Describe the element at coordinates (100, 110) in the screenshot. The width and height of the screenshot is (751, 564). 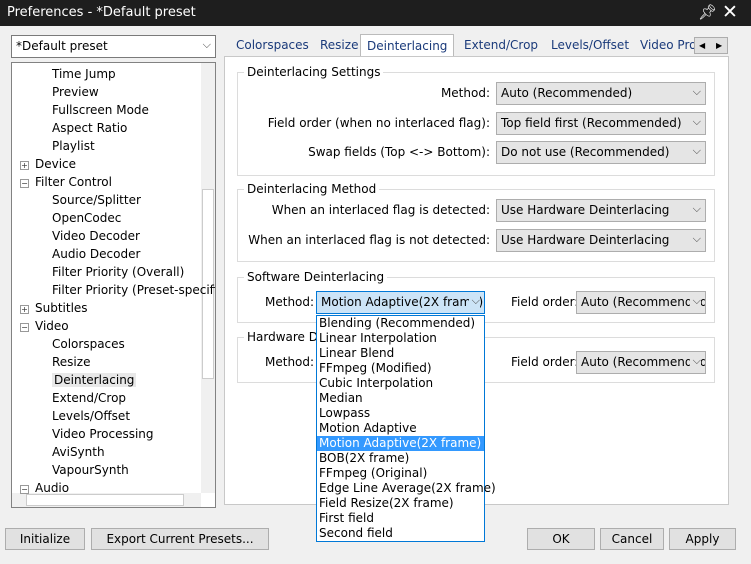
I see `tree-item: Fullscreen Mode` at that location.